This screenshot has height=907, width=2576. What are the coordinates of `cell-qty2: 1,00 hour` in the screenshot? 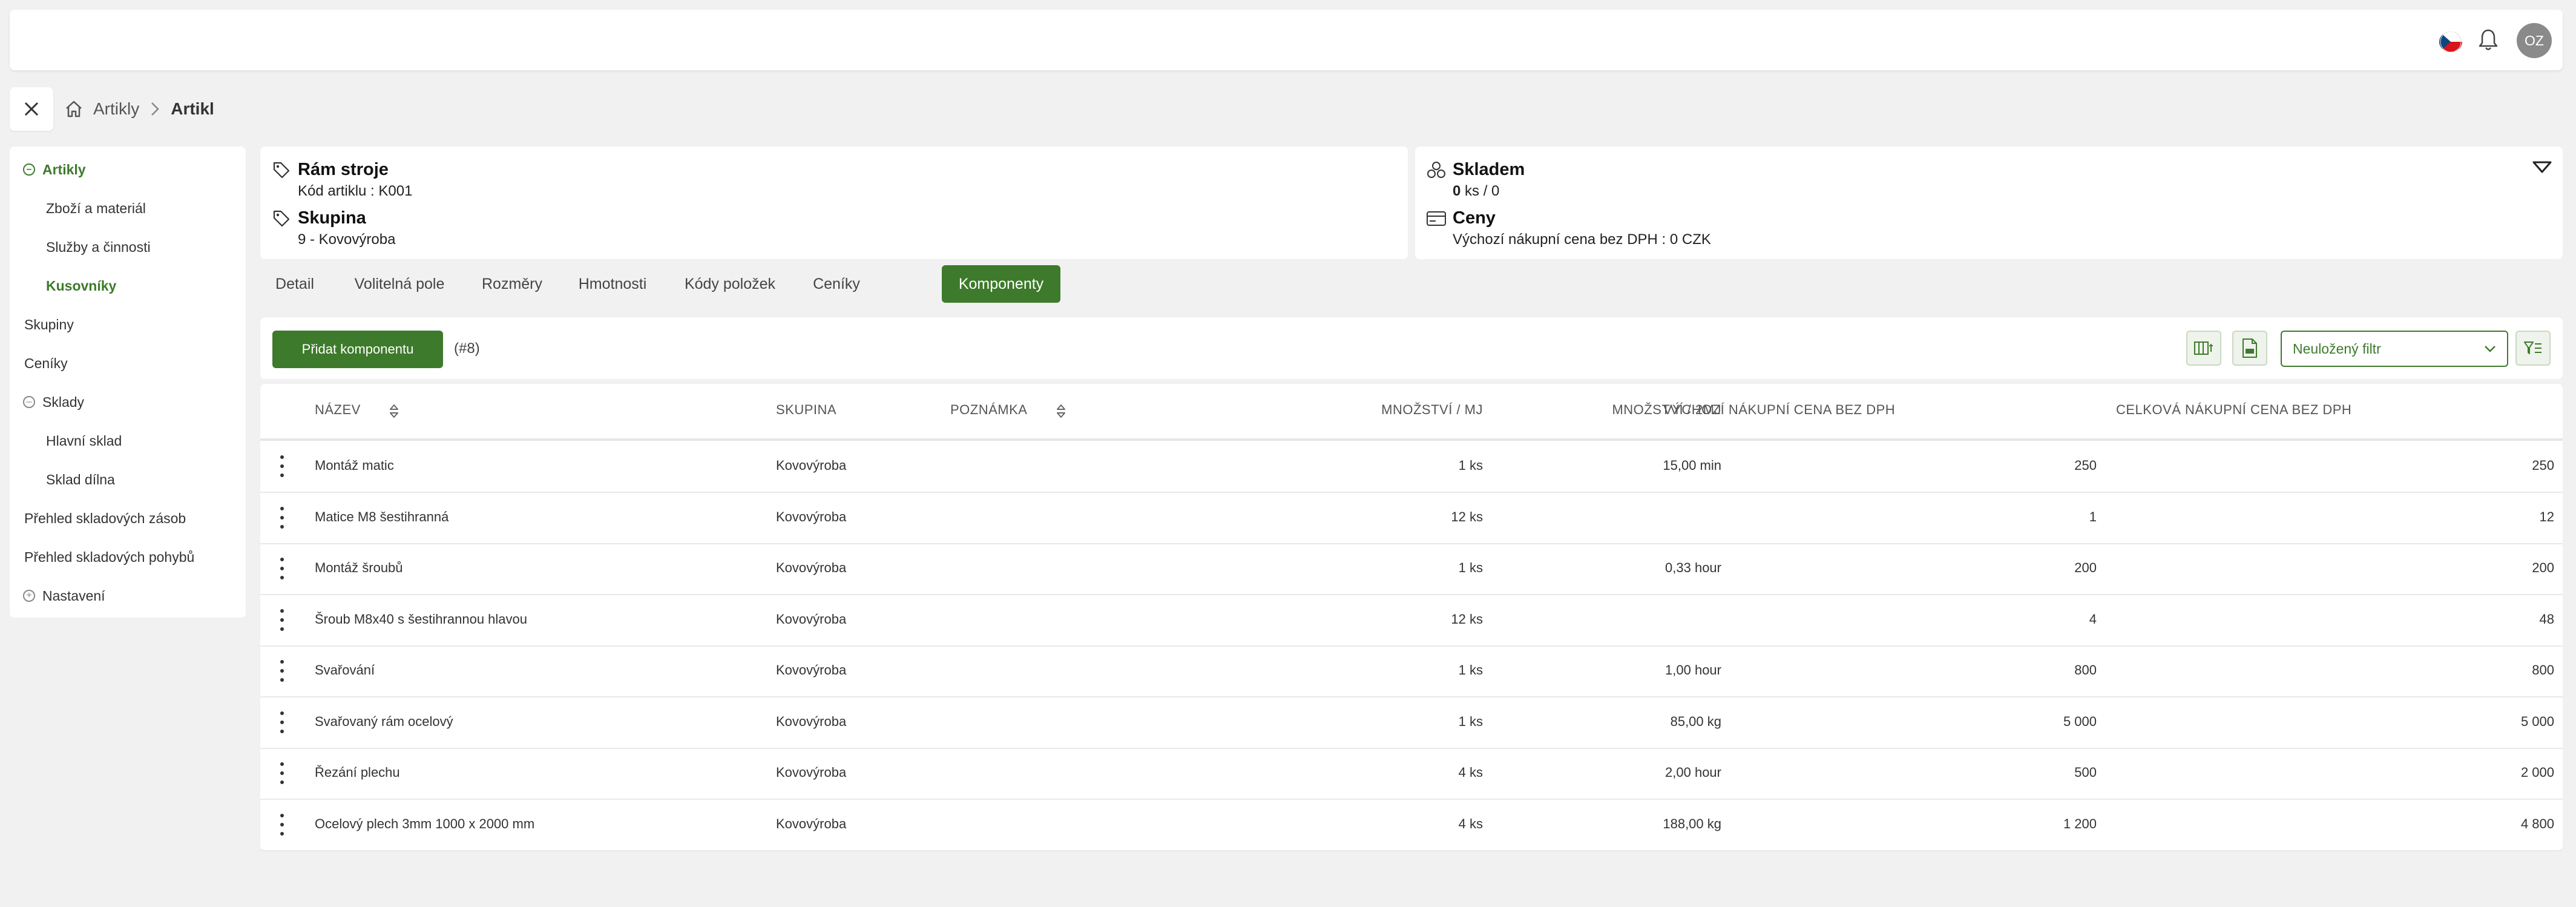 It's located at (1693, 670).